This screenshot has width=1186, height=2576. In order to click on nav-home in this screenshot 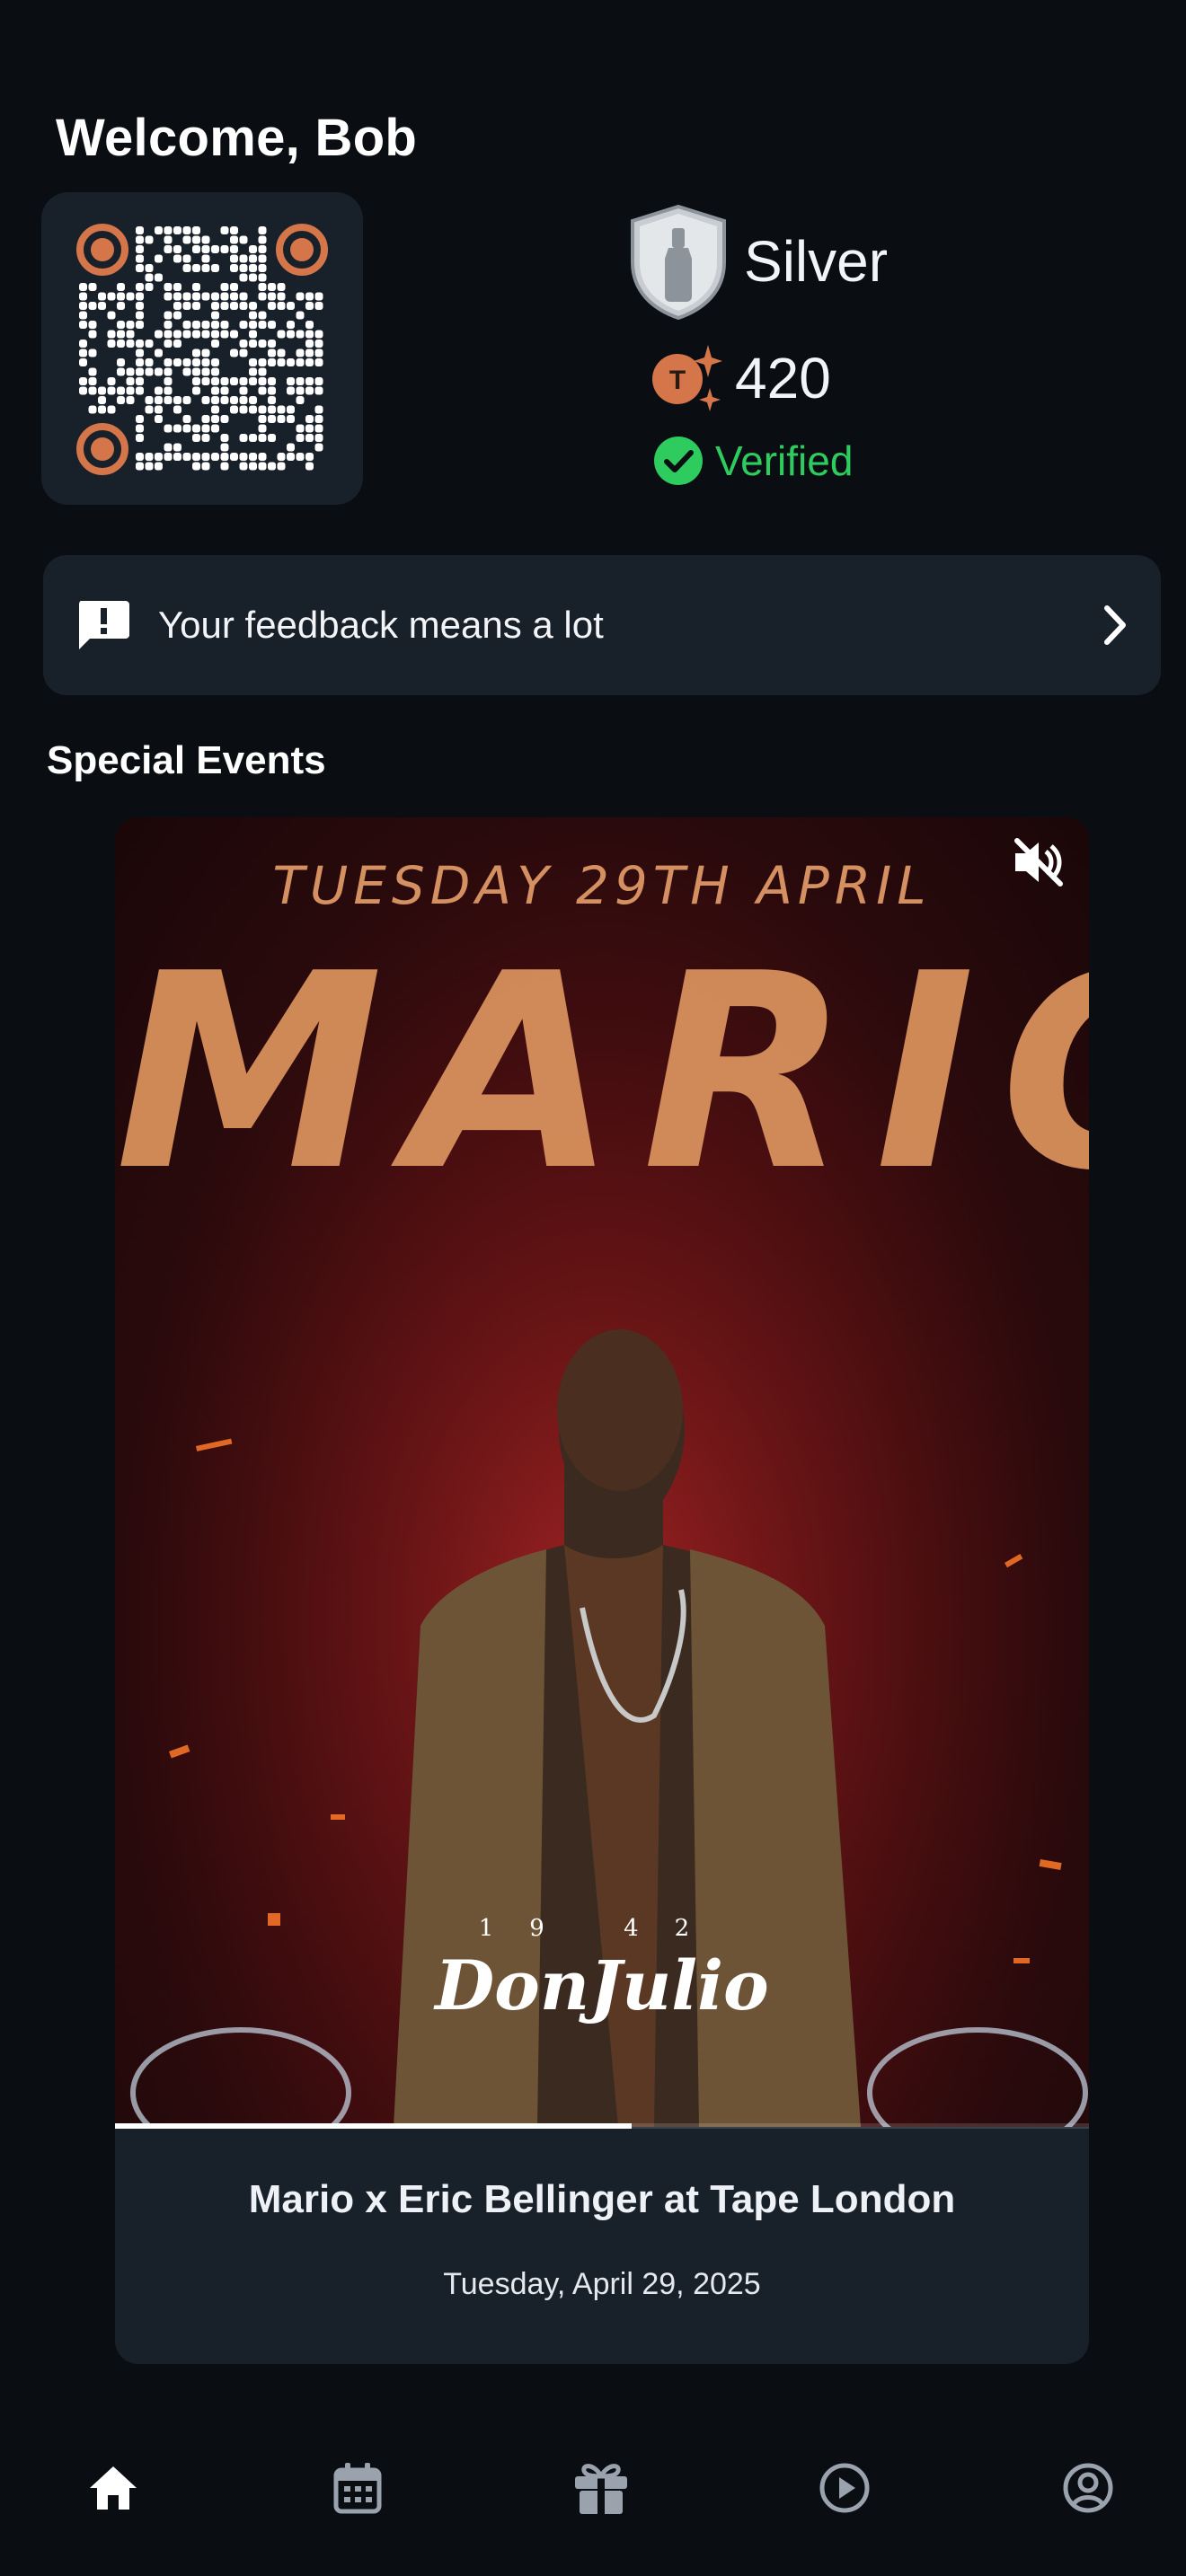, I will do `click(113, 2488)`.